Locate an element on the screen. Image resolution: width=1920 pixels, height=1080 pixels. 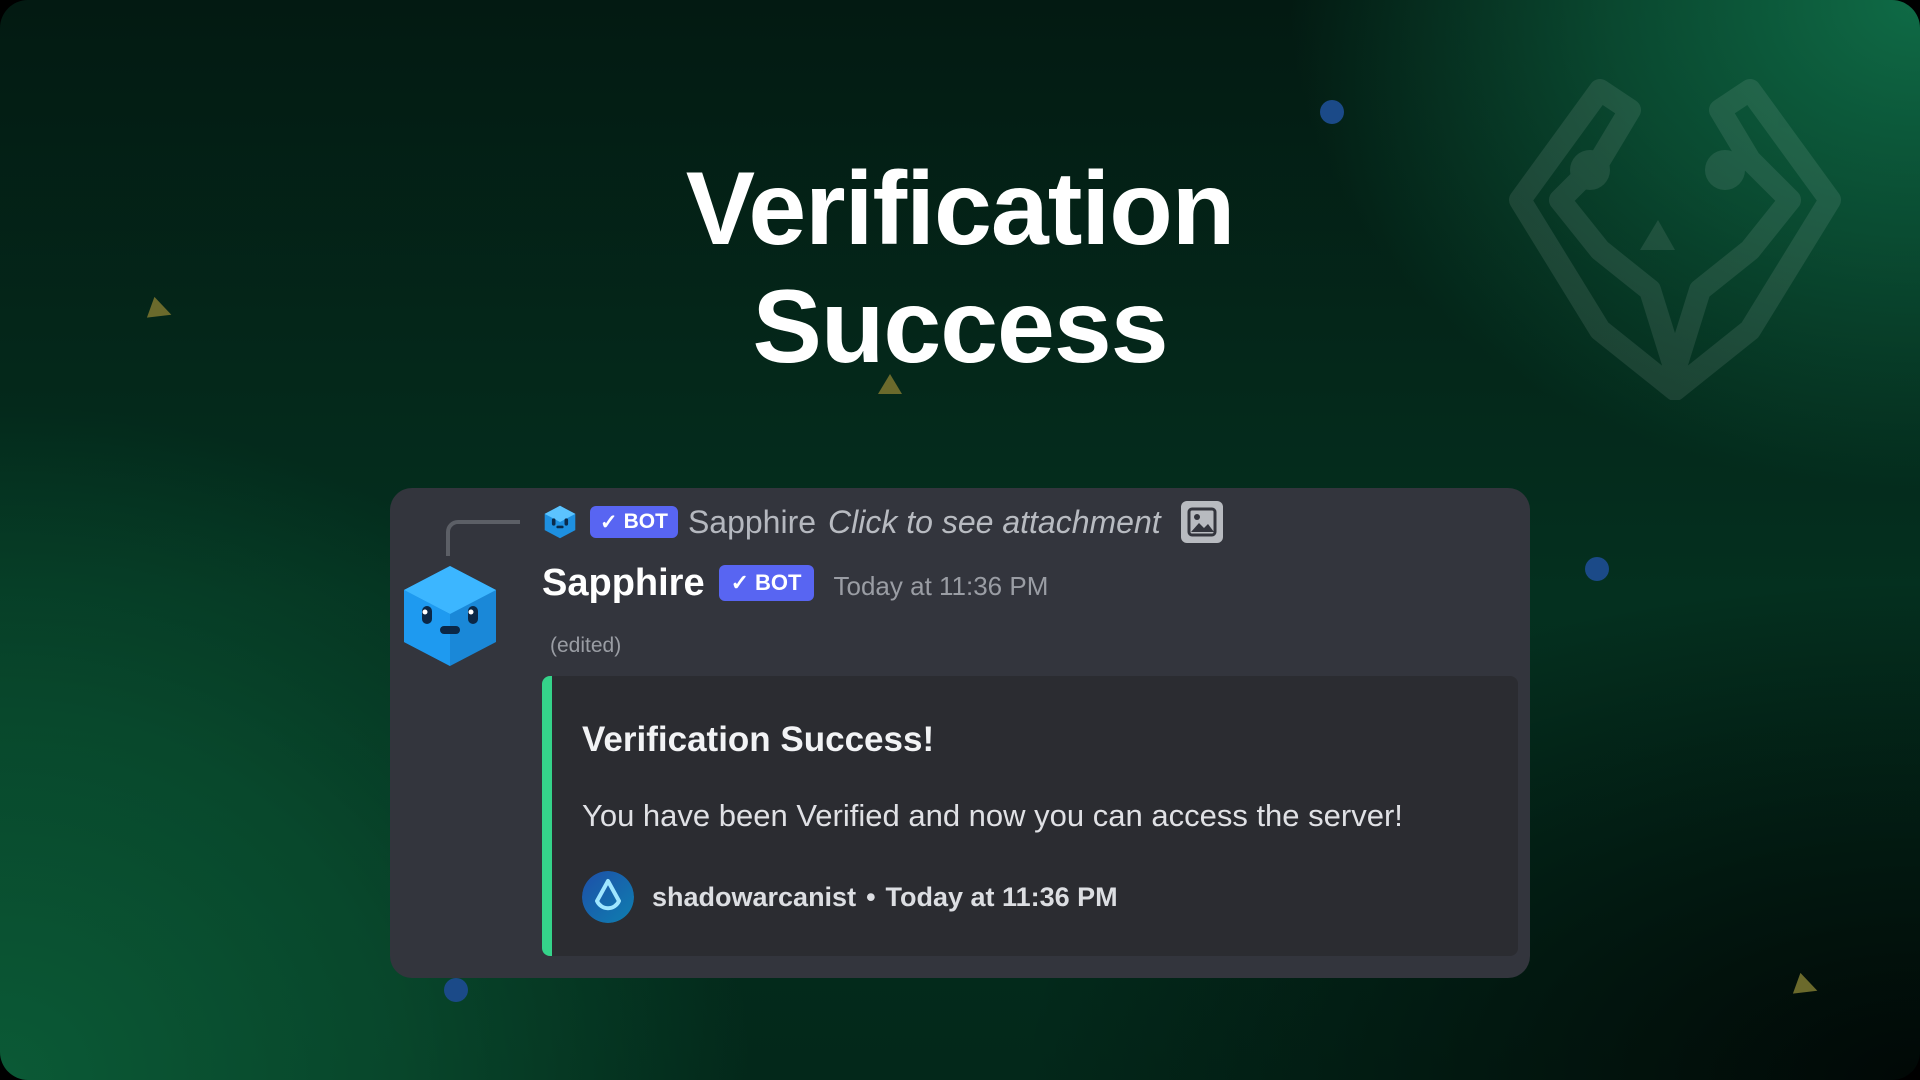
message-header: Sapphire ✓ BOT Today at 11:36 PM is located at coordinates (795, 583).